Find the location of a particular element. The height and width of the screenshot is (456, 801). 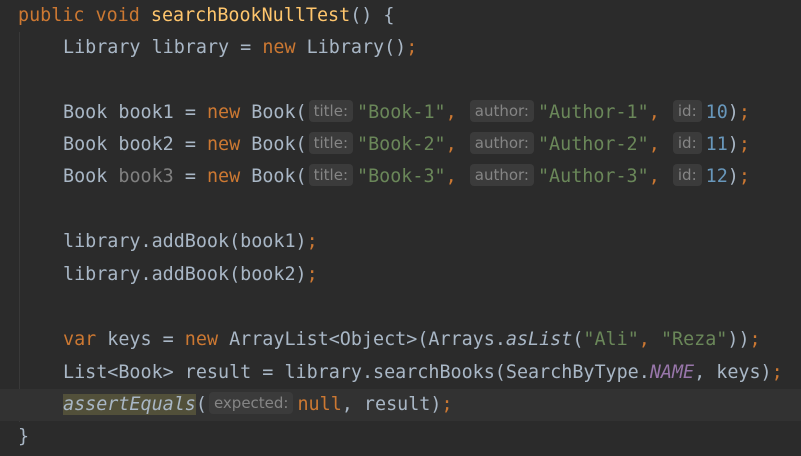

string-ali: "Ali" is located at coordinates (611, 339).